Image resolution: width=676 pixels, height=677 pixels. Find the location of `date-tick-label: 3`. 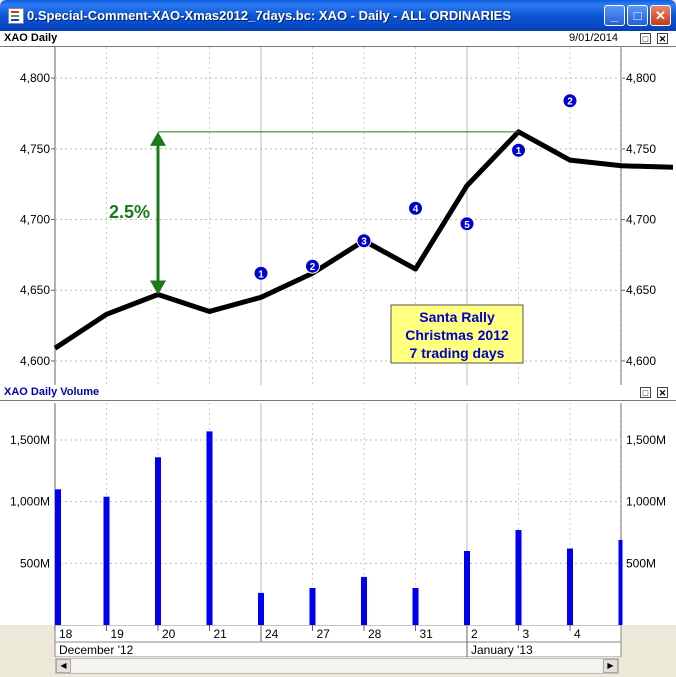

date-tick-label: 3 is located at coordinates (526, 634).